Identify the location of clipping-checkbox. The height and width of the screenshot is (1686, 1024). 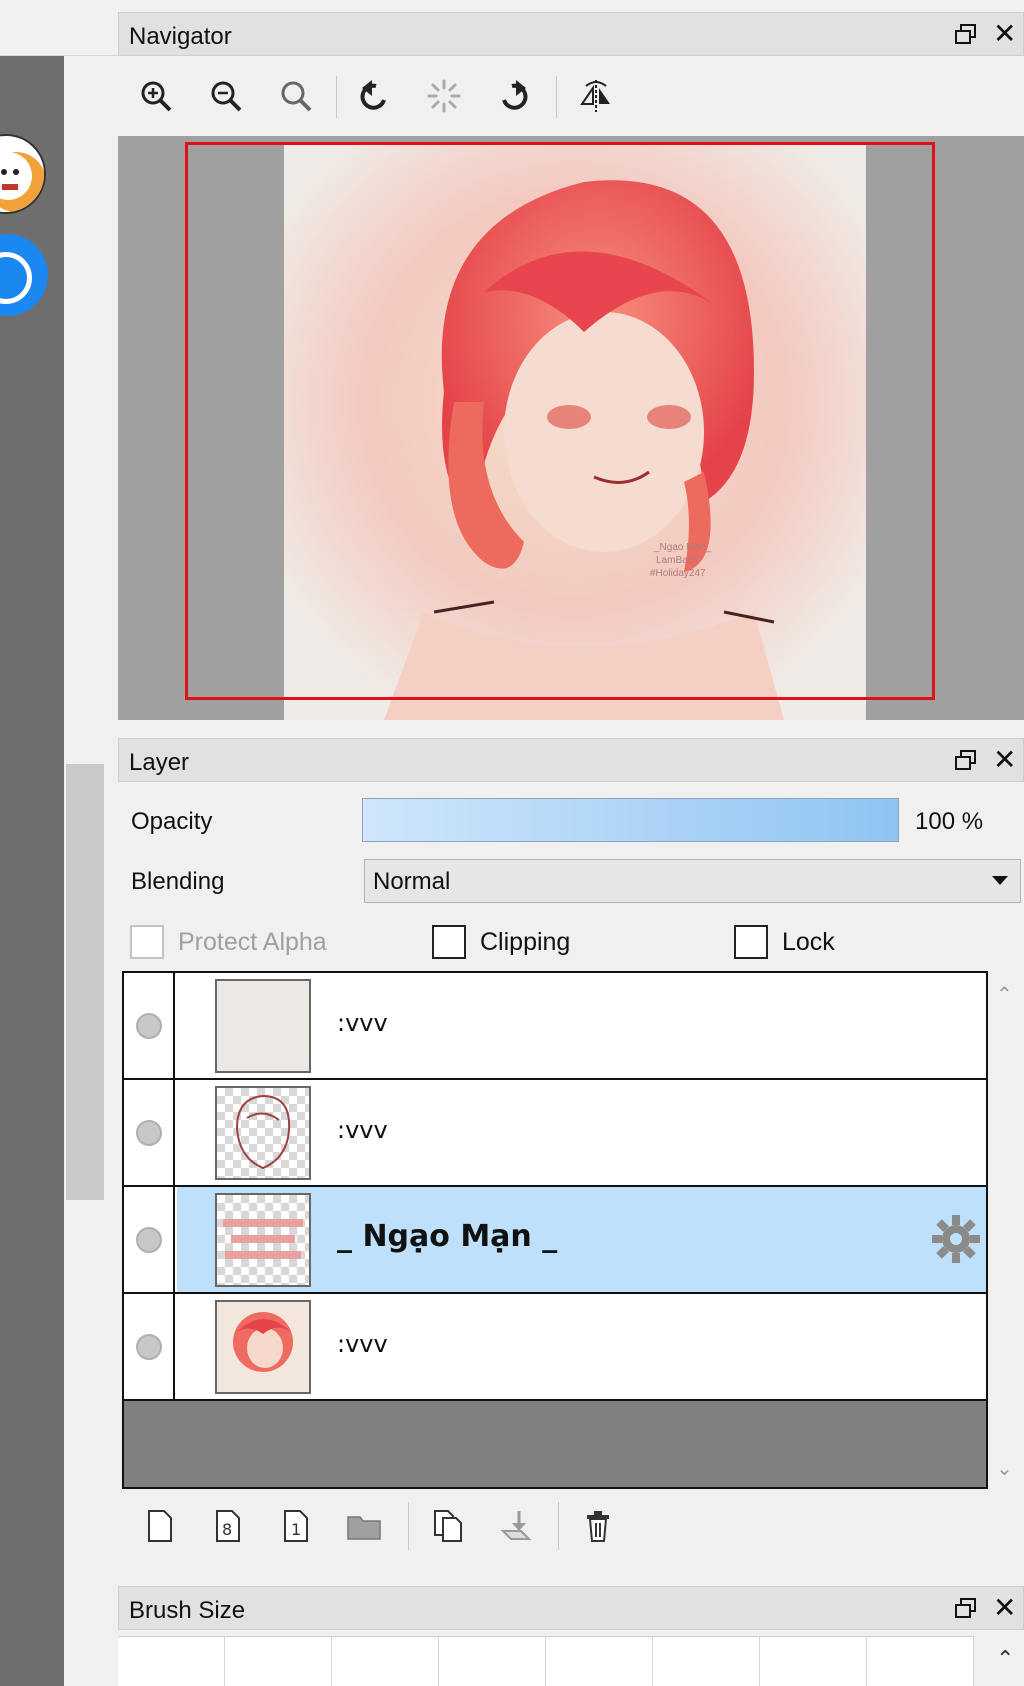
(449, 942).